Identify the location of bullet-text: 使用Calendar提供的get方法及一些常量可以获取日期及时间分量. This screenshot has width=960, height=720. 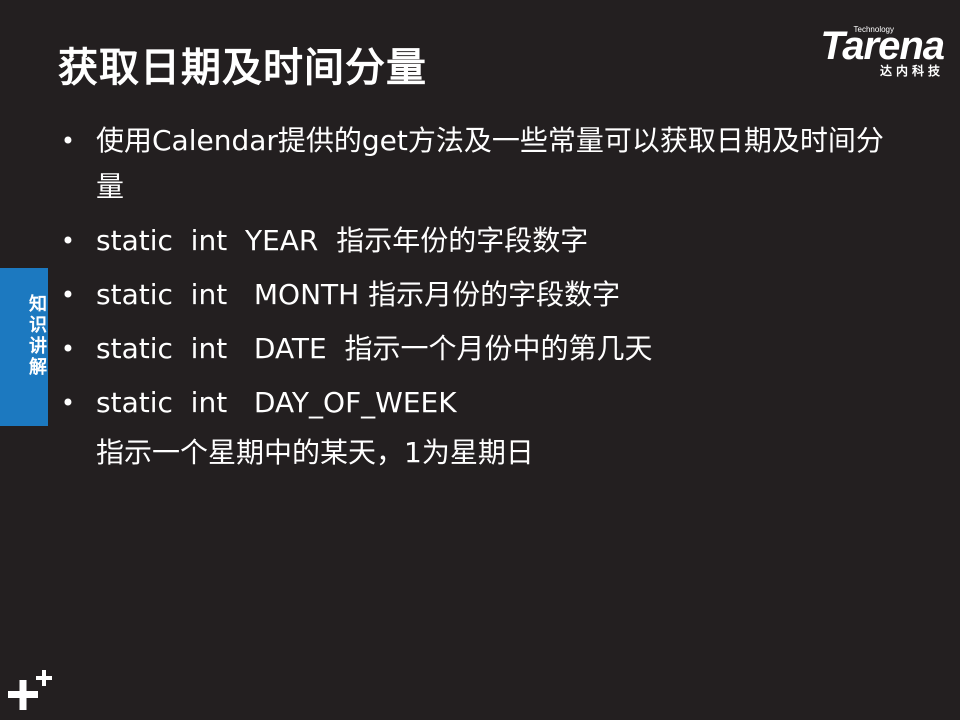
(490, 163).